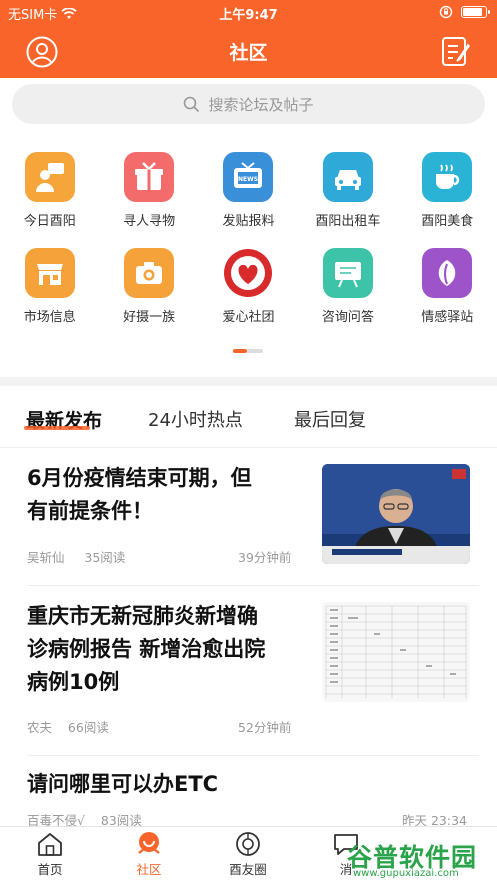  Describe the element at coordinates (265, 727) in the screenshot. I see `article-time: 52分钟前` at that location.